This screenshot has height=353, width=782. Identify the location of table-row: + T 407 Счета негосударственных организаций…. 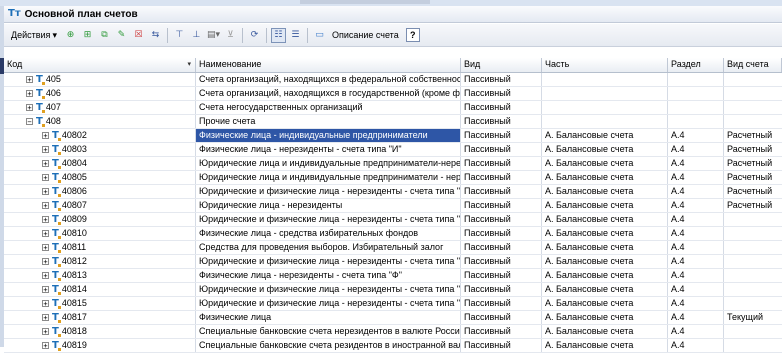
(393, 108).